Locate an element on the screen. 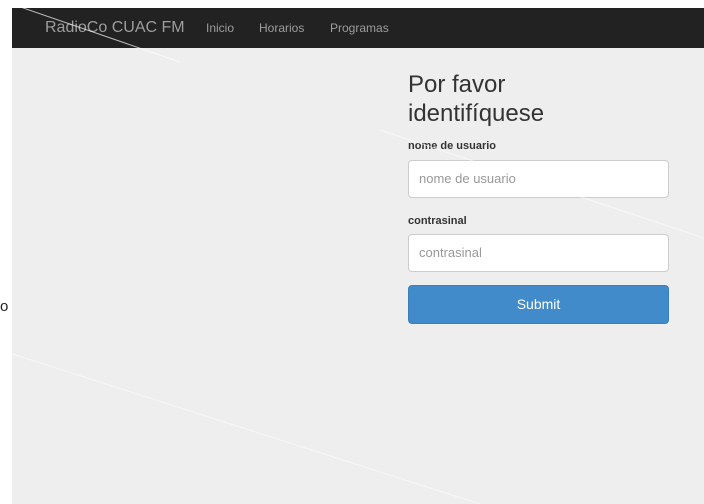 The image size is (704, 504). edge-text-fragment: o is located at coordinates (4, 306).